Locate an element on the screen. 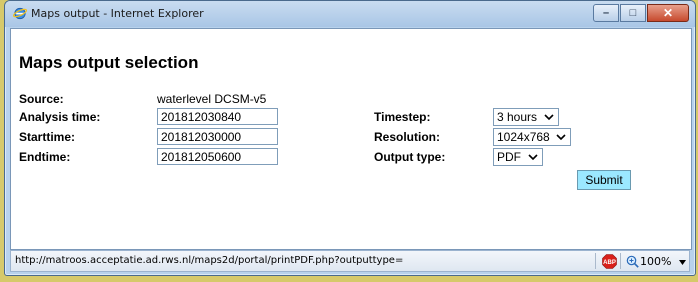 The height and width of the screenshot is (282, 698). maximize-button: □ is located at coordinates (633, 13).